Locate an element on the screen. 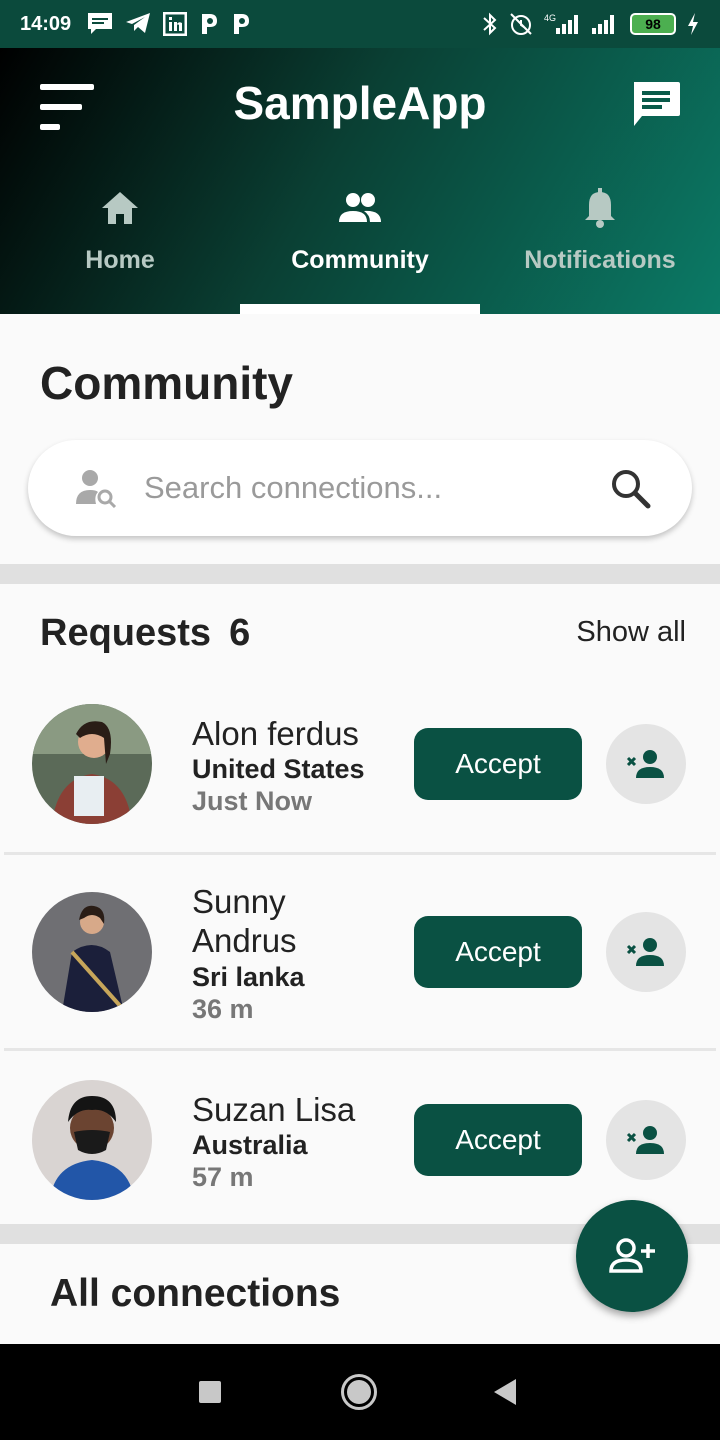  requester-name: Sunny Andrus is located at coordinates (244, 921).